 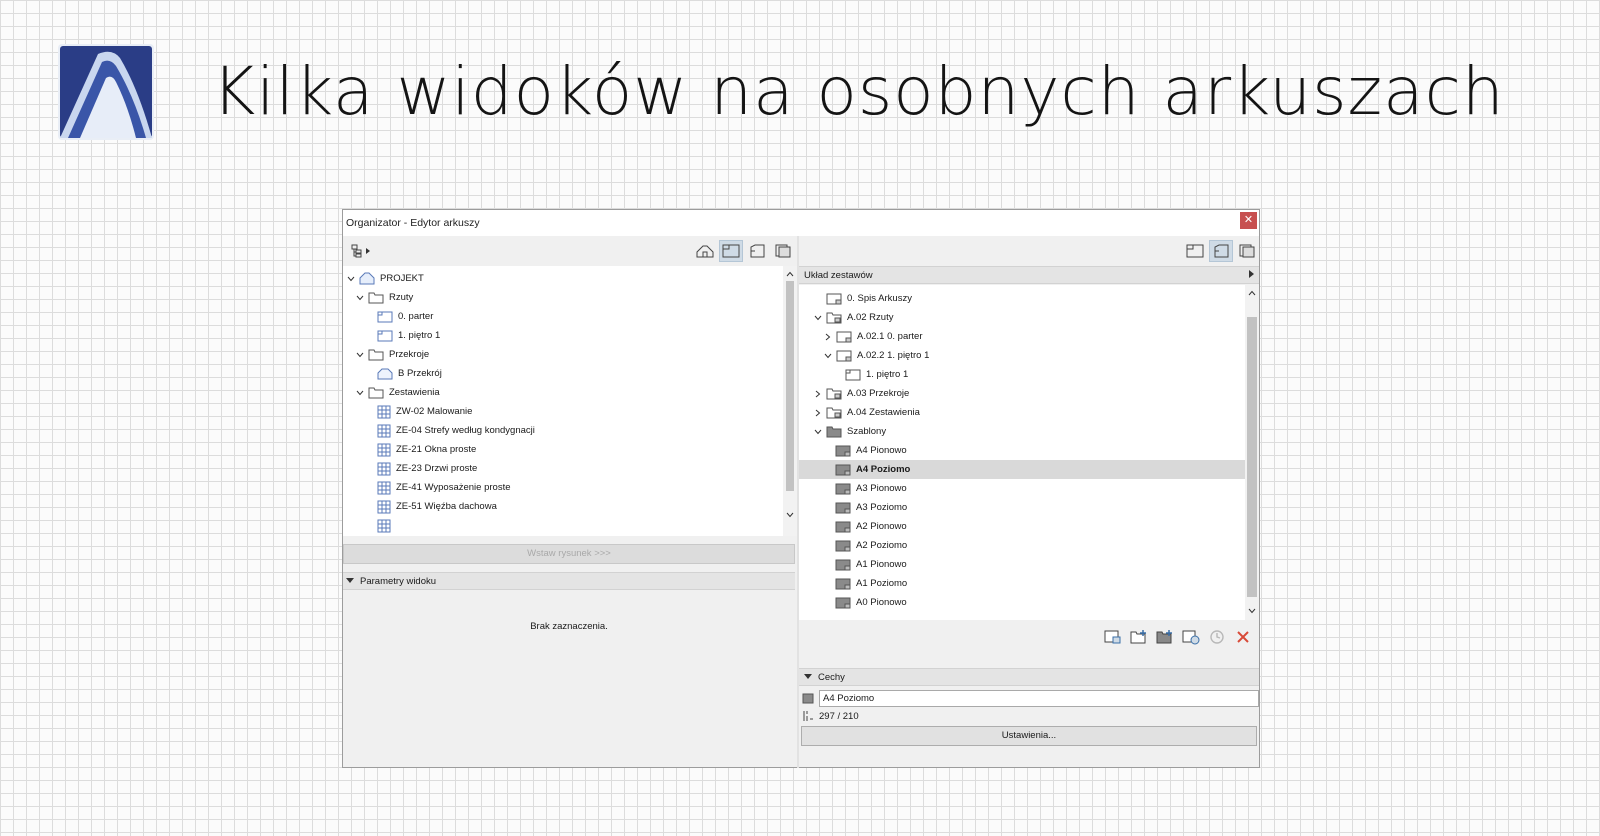 I want to click on tree-item-folder: Przekroje, so click(x=563, y=354).